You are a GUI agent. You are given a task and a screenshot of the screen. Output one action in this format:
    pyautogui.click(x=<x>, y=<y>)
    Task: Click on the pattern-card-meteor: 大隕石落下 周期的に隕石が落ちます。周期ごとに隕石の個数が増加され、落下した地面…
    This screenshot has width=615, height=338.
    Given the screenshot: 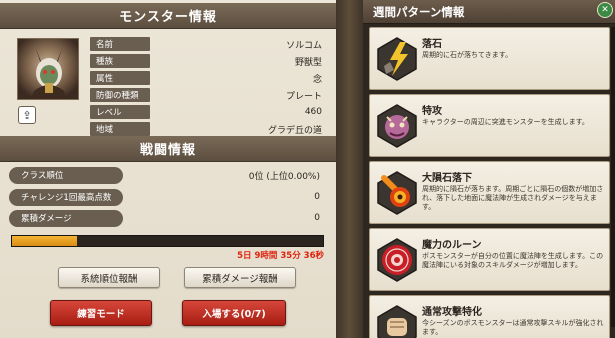 What is the action you would take?
    pyautogui.click(x=489, y=192)
    